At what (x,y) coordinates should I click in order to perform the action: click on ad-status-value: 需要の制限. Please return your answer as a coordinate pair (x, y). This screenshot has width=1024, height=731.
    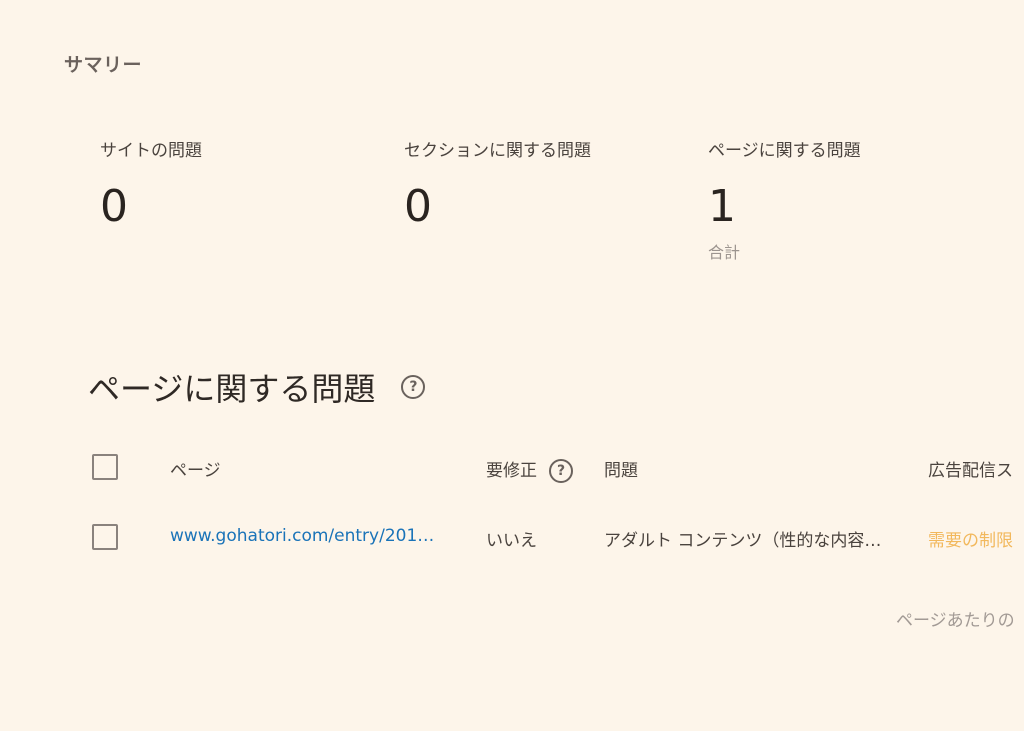
    Looking at the image, I should click on (970, 541).